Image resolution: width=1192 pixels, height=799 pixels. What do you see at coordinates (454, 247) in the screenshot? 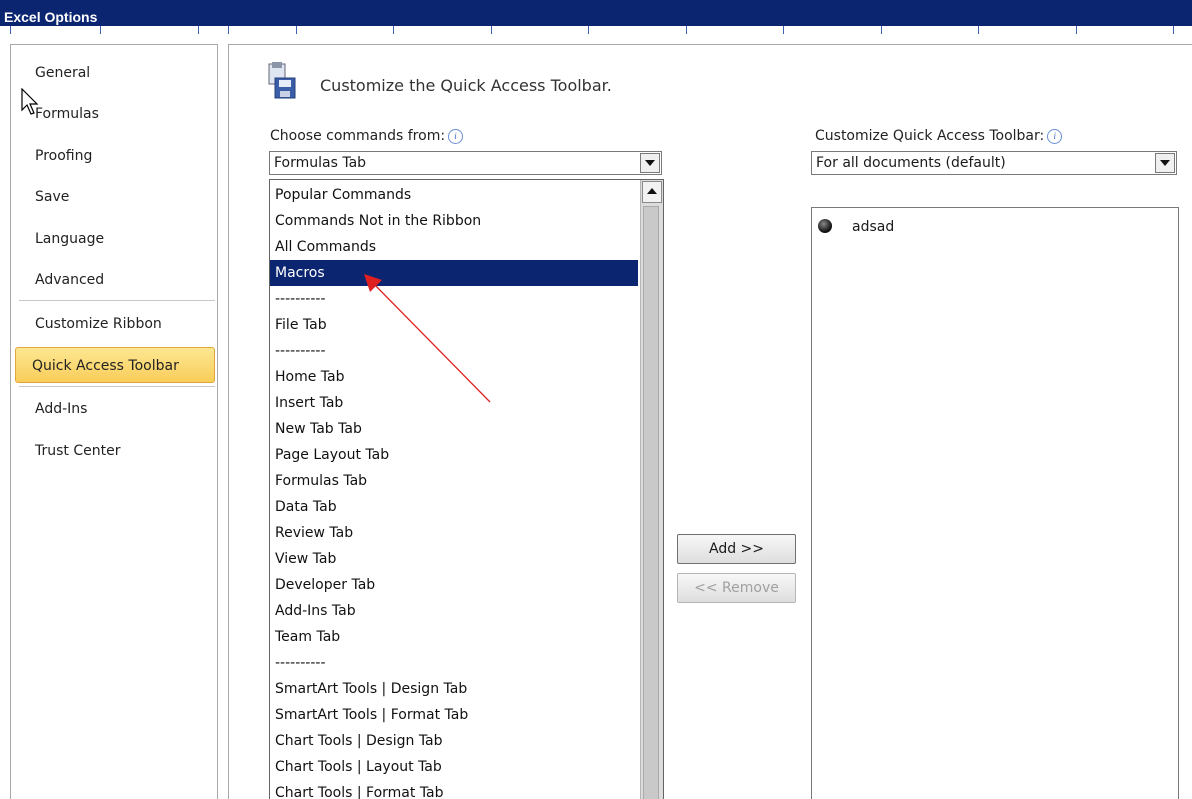
I see `dropdown-option: All Commands` at bounding box center [454, 247].